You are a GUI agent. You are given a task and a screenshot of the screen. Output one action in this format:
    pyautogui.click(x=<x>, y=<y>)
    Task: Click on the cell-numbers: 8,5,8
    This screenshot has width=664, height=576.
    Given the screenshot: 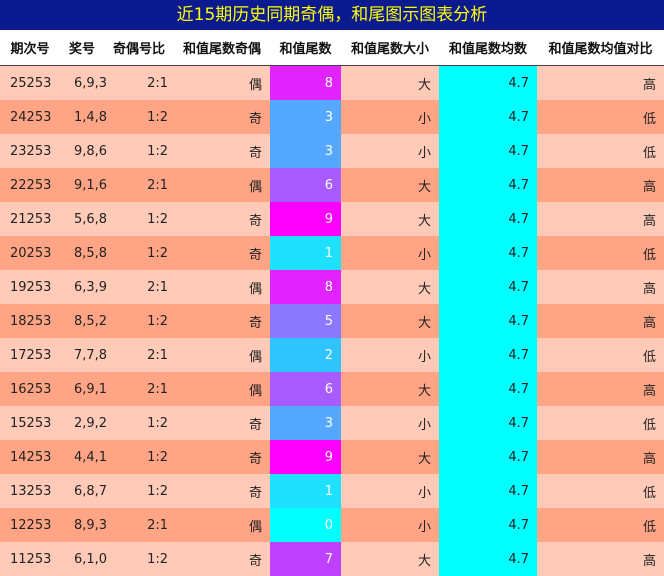 What is the action you would take?
    pyautogui.click(x=83, y=253)
    